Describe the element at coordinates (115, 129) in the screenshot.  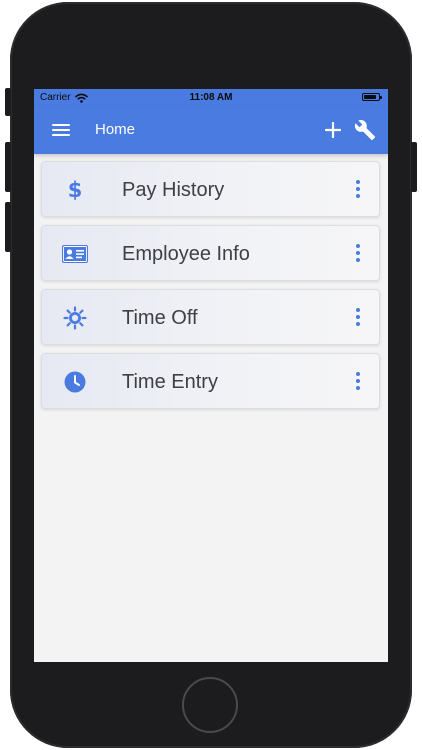
I see `page-title: Home` at that location.